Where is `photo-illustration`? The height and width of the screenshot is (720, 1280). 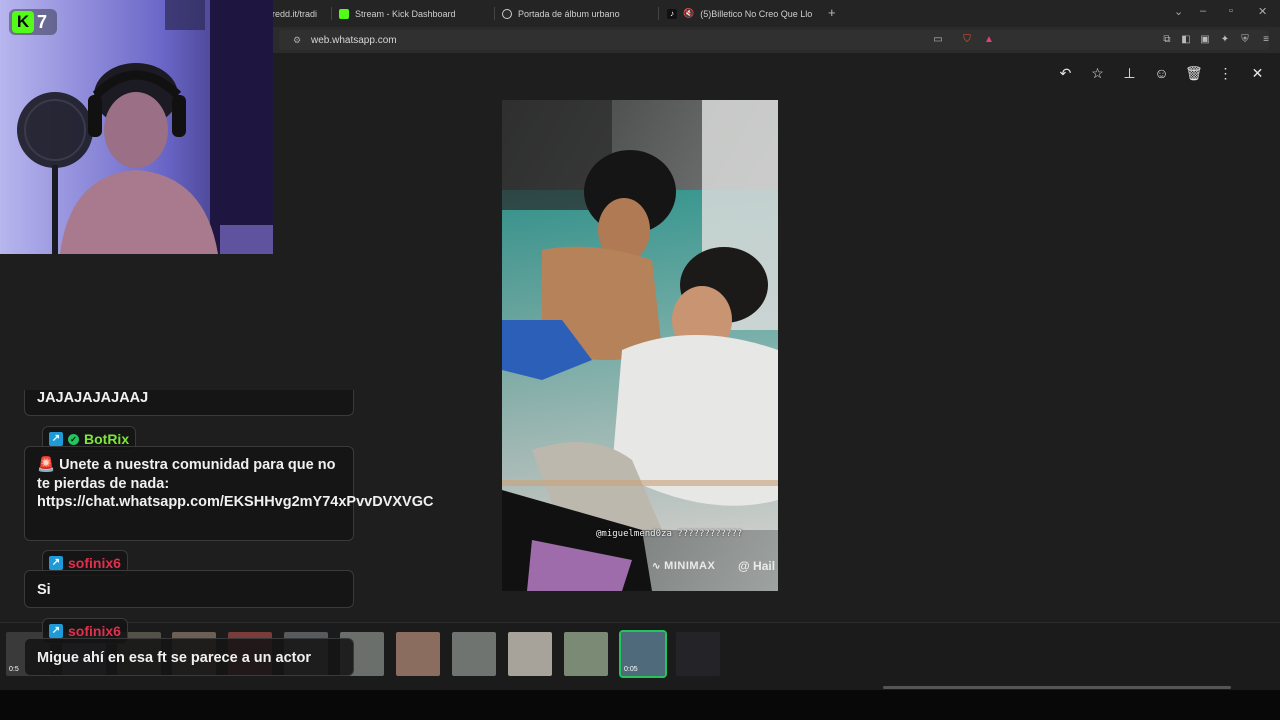 photo-illustration is located at coordinates (640, 345).